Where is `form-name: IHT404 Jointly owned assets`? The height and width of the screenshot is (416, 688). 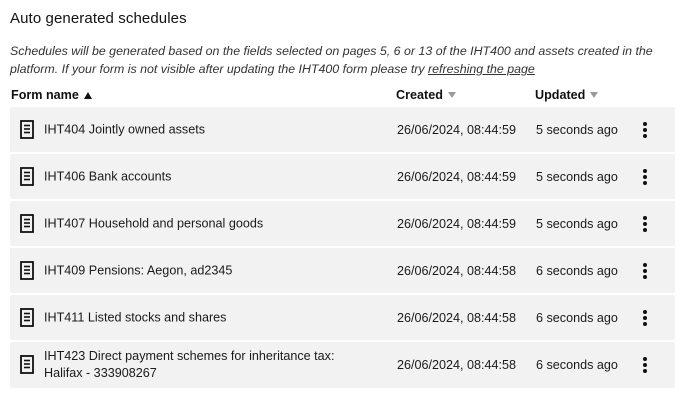
form-name: IHT404 Jointly owned assets is located at coordinates (124, 129).